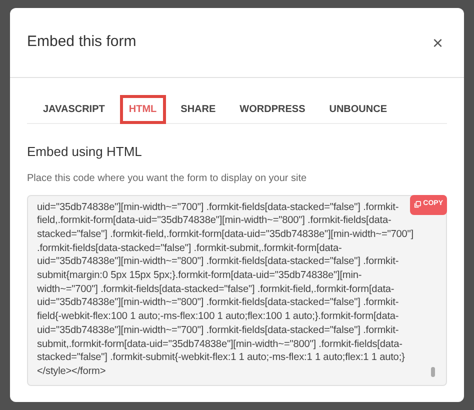 This screenshot has height=410, width=474. I want to click on dialog-title: Embed this form, so click(81, 42).